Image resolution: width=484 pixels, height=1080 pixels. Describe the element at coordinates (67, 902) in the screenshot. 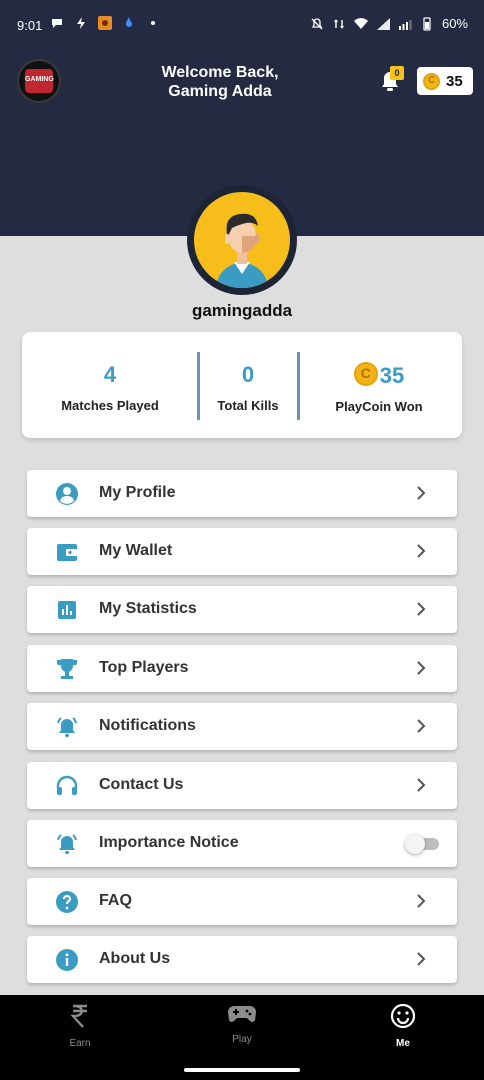

I see `help-circle-icon` at that location.